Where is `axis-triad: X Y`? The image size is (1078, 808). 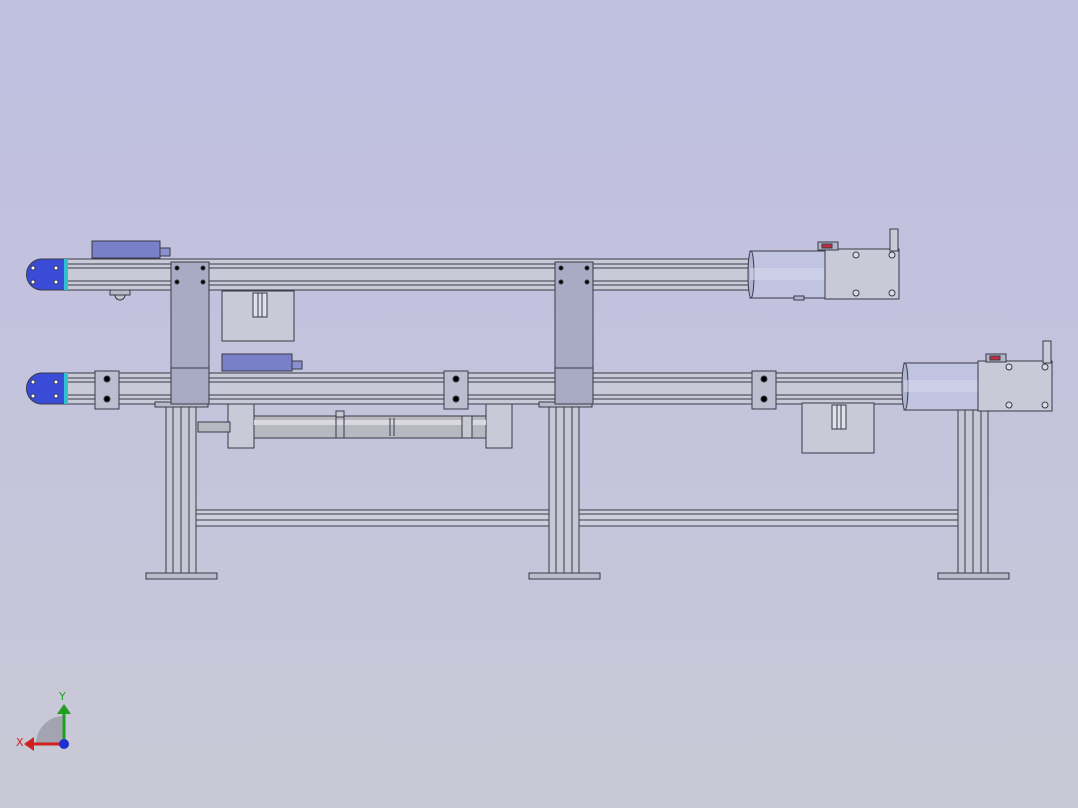
axis-triad: X Y is located at coordinates (43, 720).